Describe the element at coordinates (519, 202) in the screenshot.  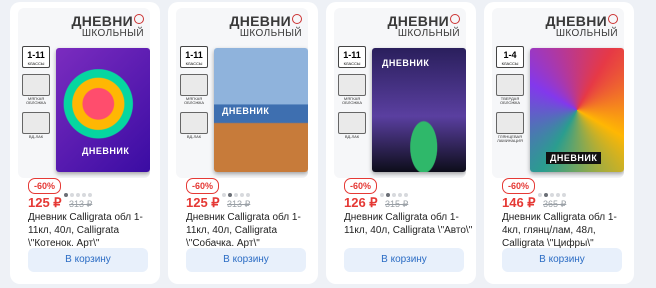
I see `current-price: 146 ₽` at that location.